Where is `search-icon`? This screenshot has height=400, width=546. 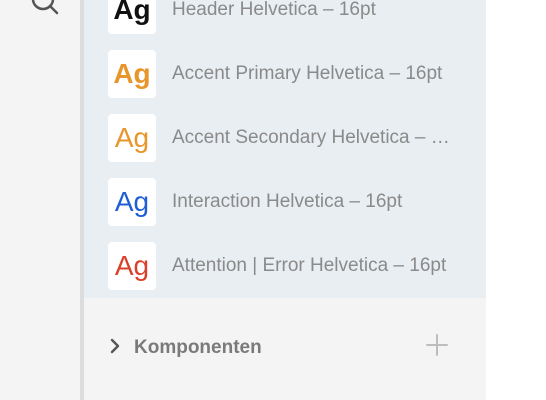
search-icon is located at coordinates (44, 8).